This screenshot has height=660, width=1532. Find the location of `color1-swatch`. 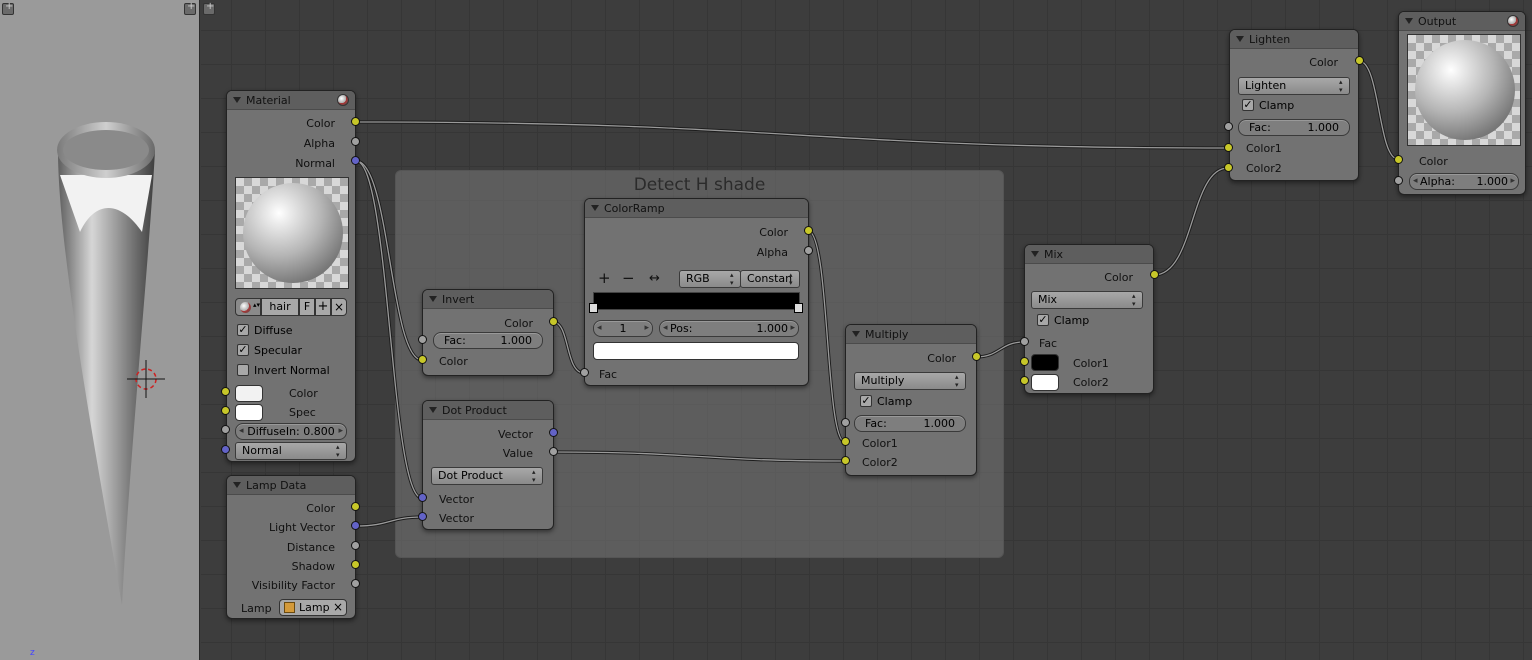

color1-swatch is located at coordinates (1045, 362).